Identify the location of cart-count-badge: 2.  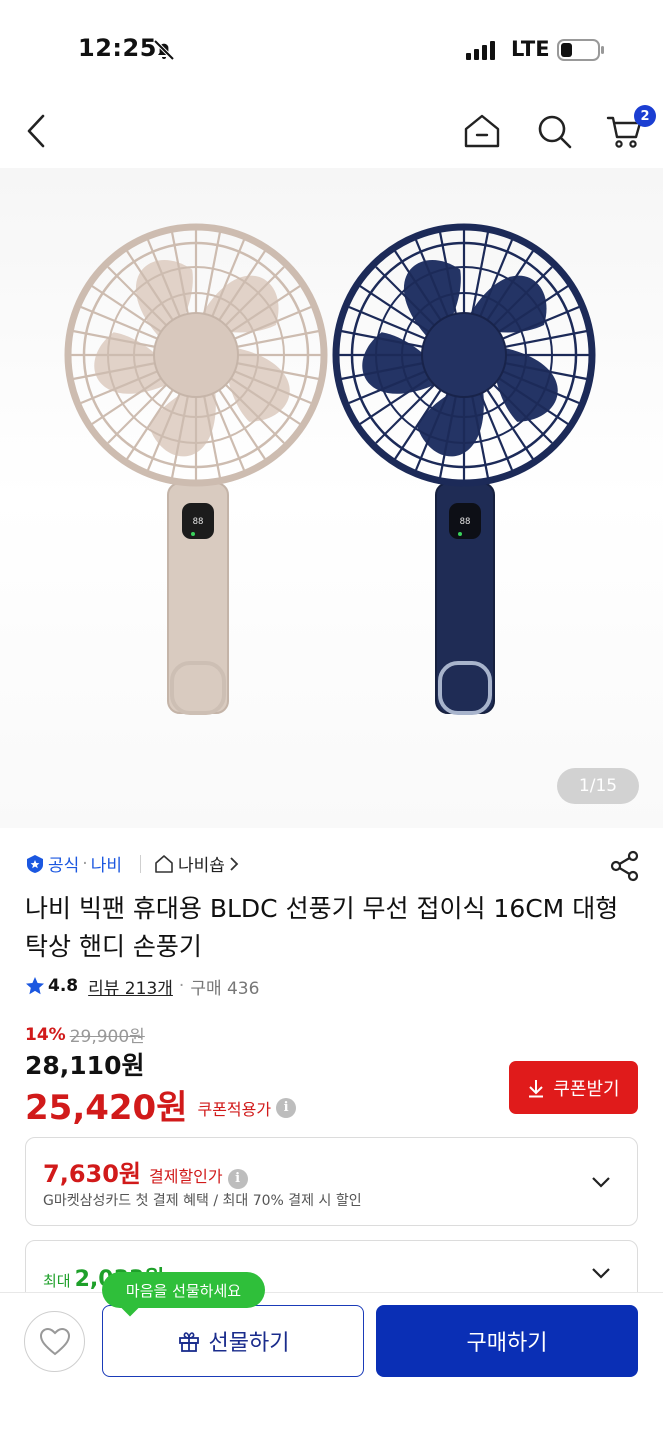
(645, 116).